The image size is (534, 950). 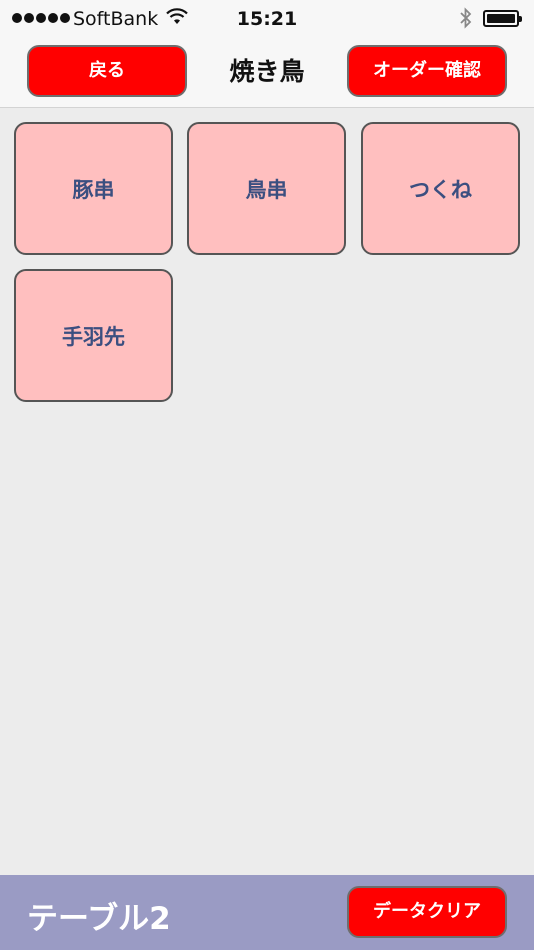 I want to click on table-label: テーブル2, so click(x=99, y=919).